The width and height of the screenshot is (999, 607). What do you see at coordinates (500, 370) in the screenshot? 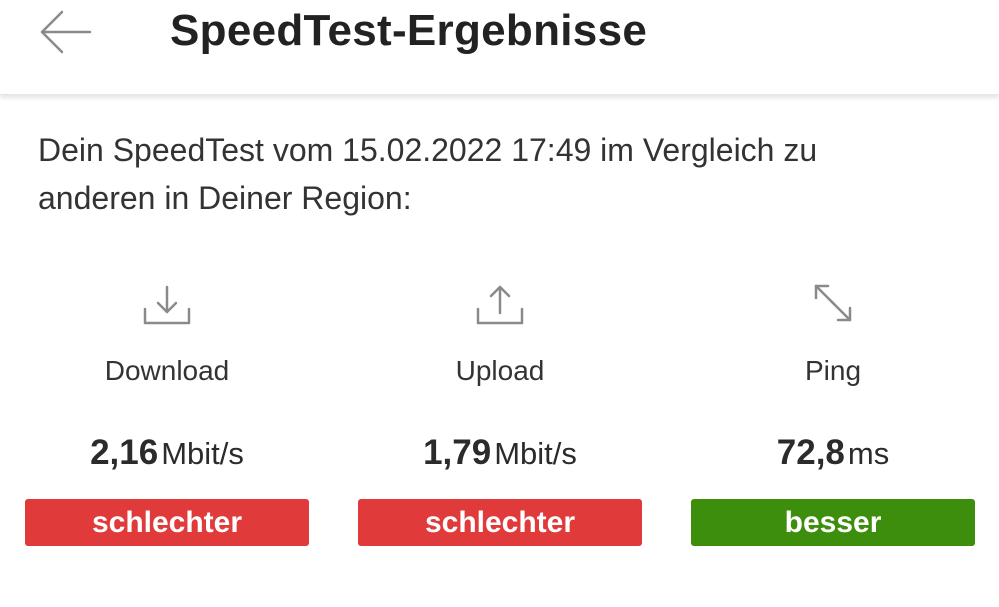
I see `metric-label: Upload` at bounding box center [500, 370].